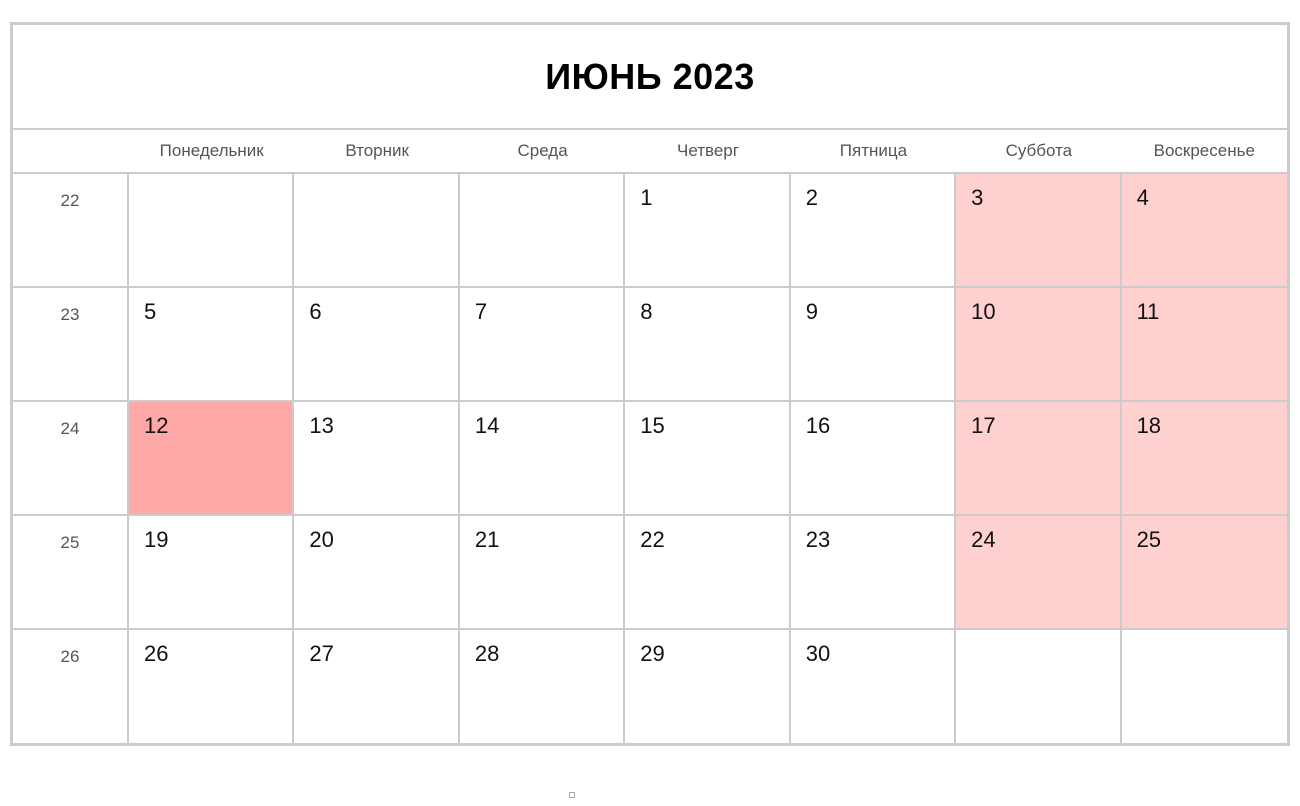 The height and width of the screenshot is (806, 1300). I want to click on day-cell: 13, so click(377, 459).